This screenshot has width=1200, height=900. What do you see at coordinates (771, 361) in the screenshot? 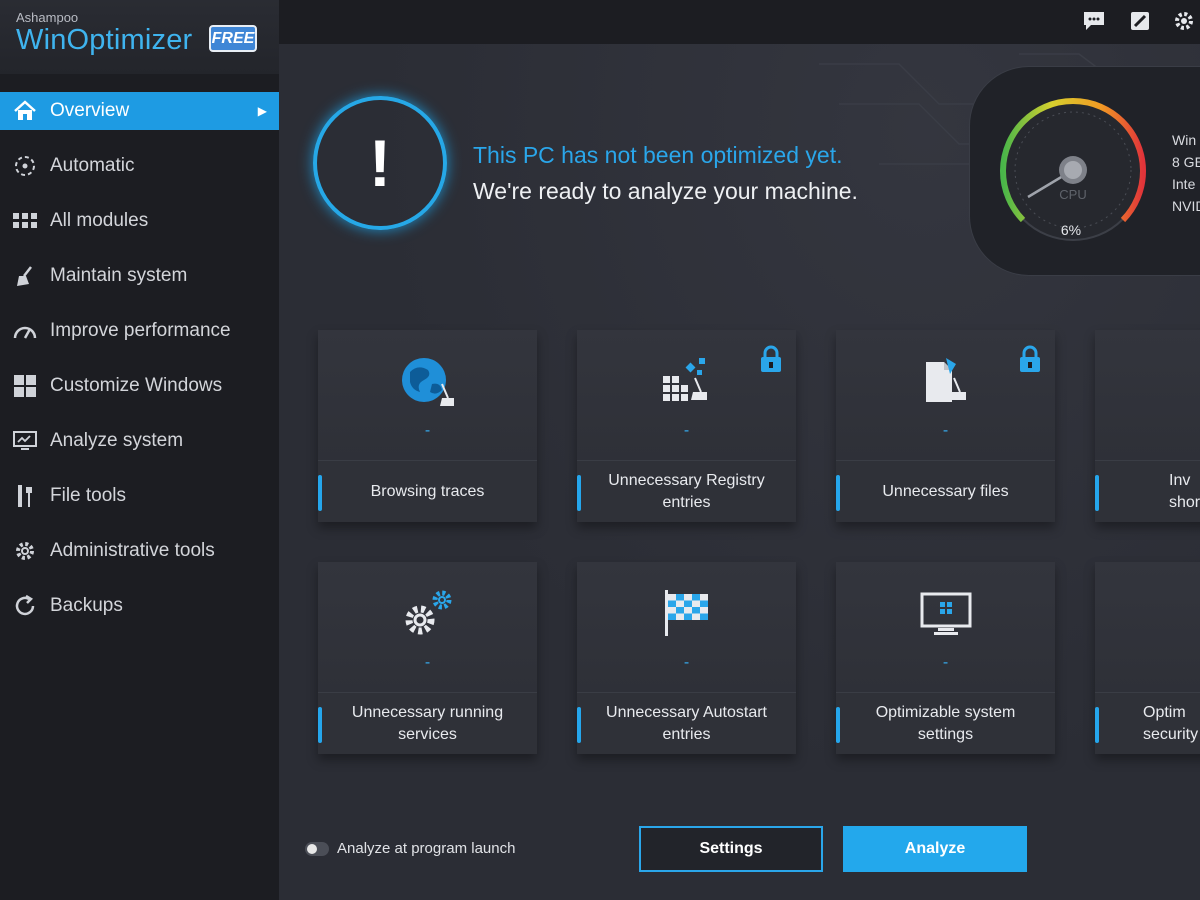
I see `lock-icon` at bounding box center [771, 361].